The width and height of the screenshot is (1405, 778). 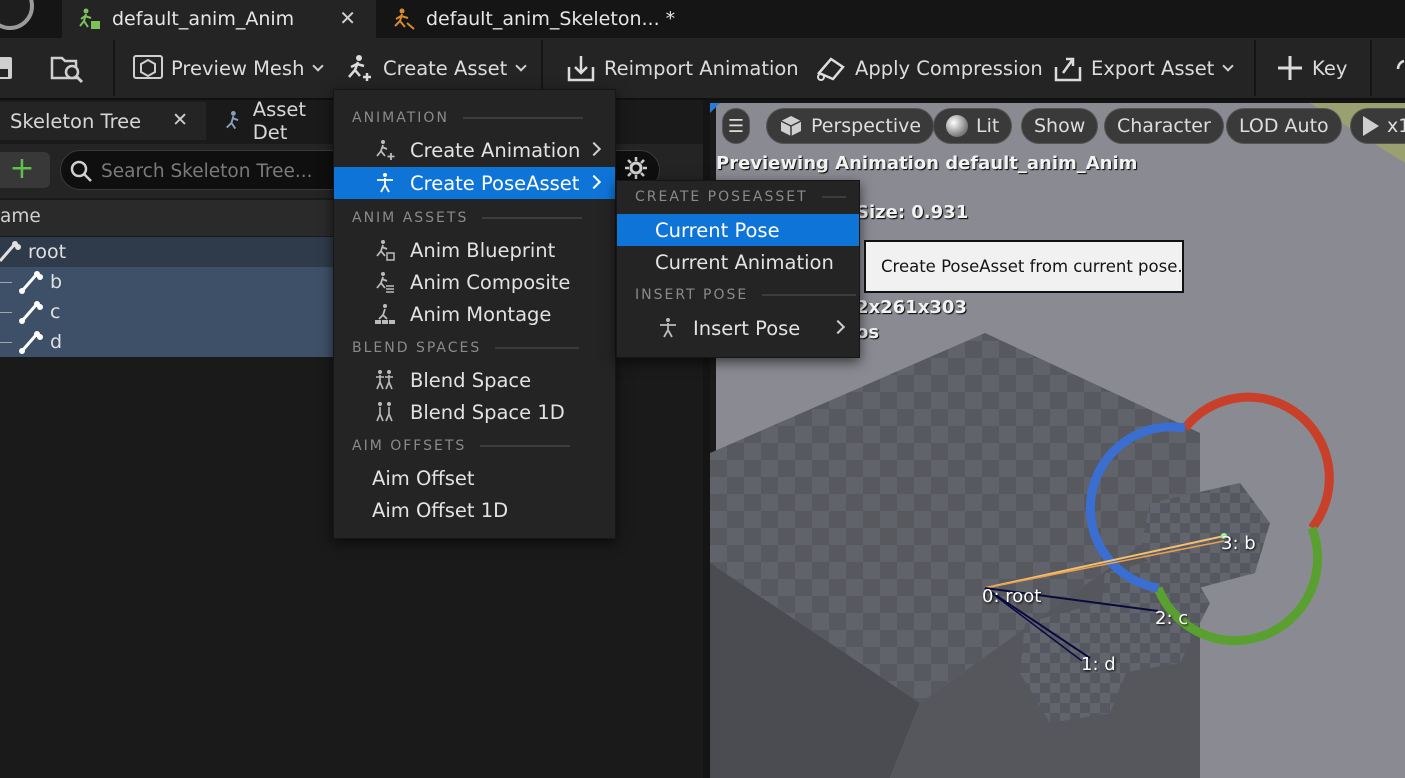 What do you see at coordinates (203, 19) in the screenshot?
I see `tab-label: default_anim_Anim` at bounding box center [203, 19].